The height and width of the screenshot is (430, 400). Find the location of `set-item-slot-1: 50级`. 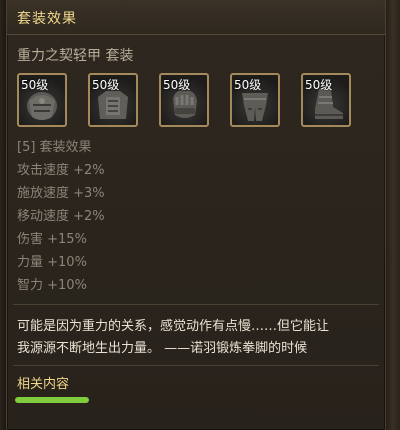

set-item-slot-1: 50级 is located at coordinates (42, 100).